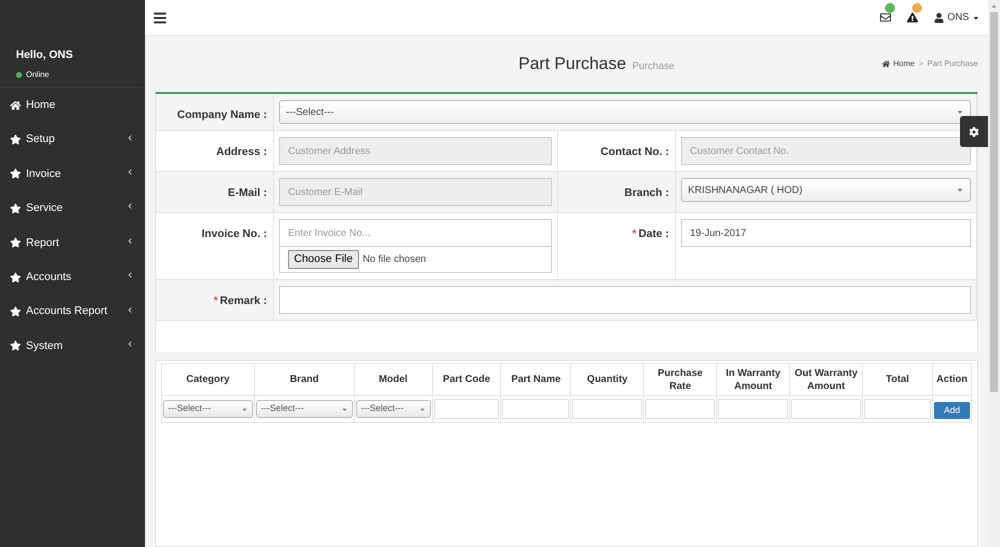 The height and width of the screenshot is (547, 1000). Describe the element at coordinates (897, 380) in the screenshot. I see `column-header: Total` at that location.